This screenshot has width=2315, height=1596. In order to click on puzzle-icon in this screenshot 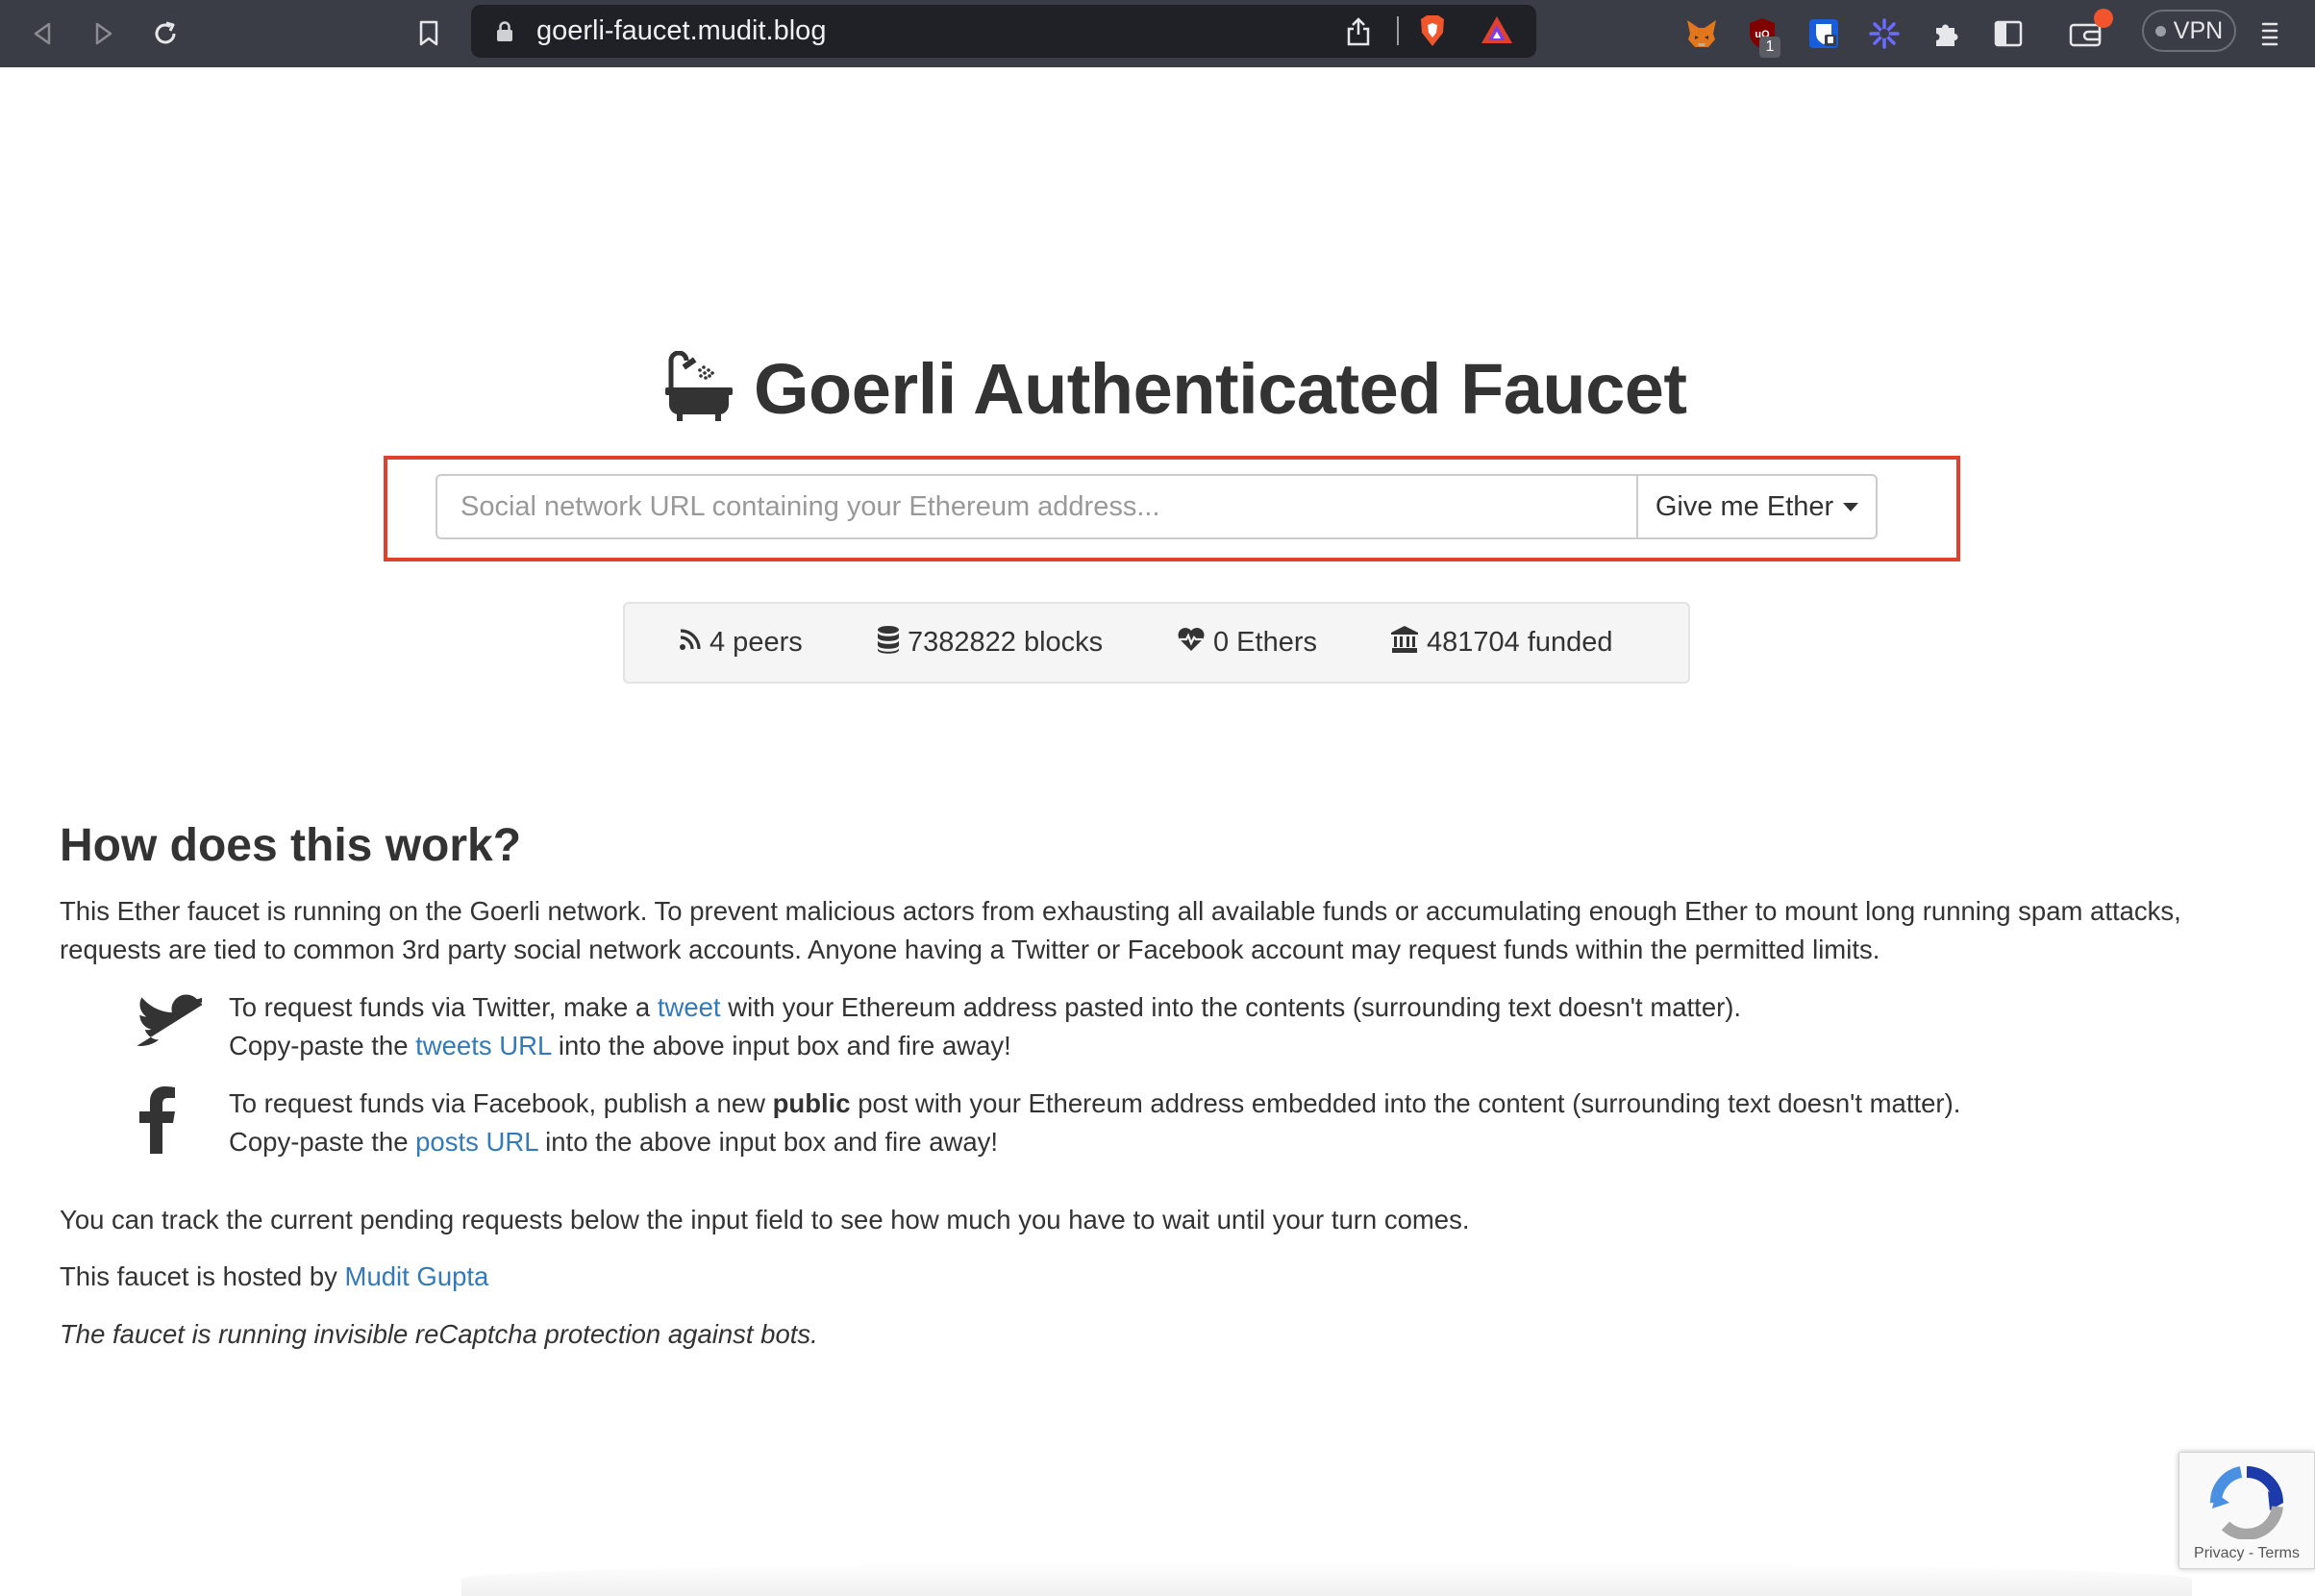, I will do `click(1946, 33)`.